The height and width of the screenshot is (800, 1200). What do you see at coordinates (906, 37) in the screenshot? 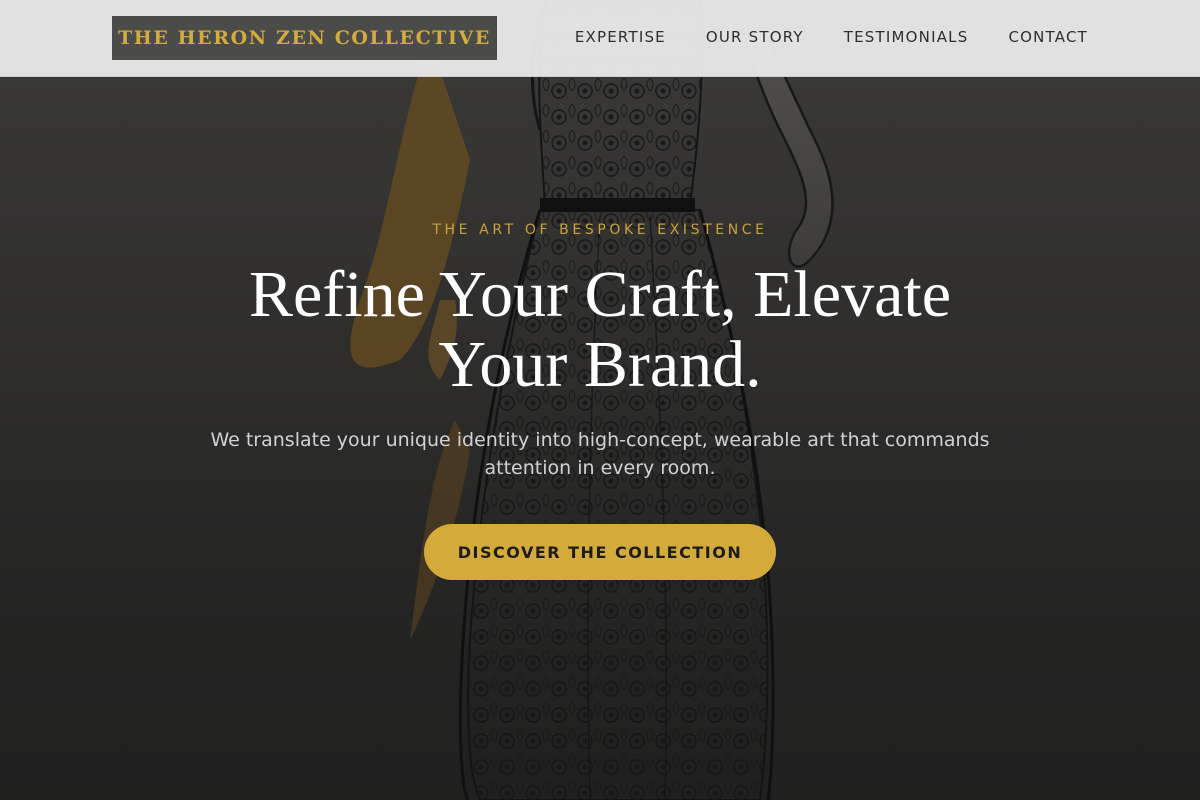
I see `nav-link-testimonials: TESTIMONIALS` at bounding box center [906, 37].